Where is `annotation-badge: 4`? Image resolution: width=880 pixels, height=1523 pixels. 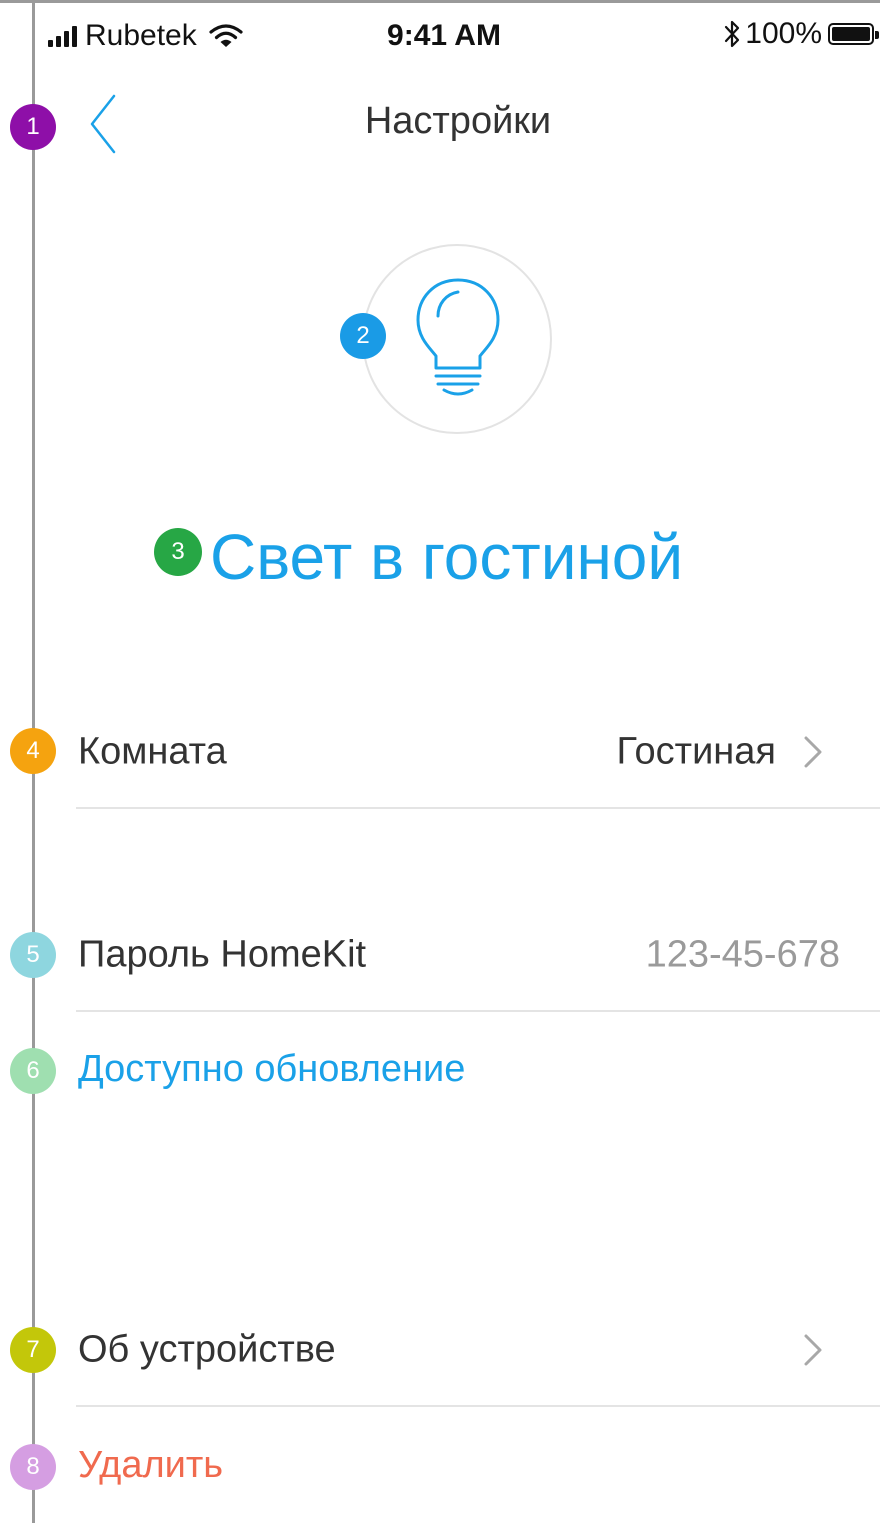 annotation-badge: 4 is located at coordinates (33, 751).